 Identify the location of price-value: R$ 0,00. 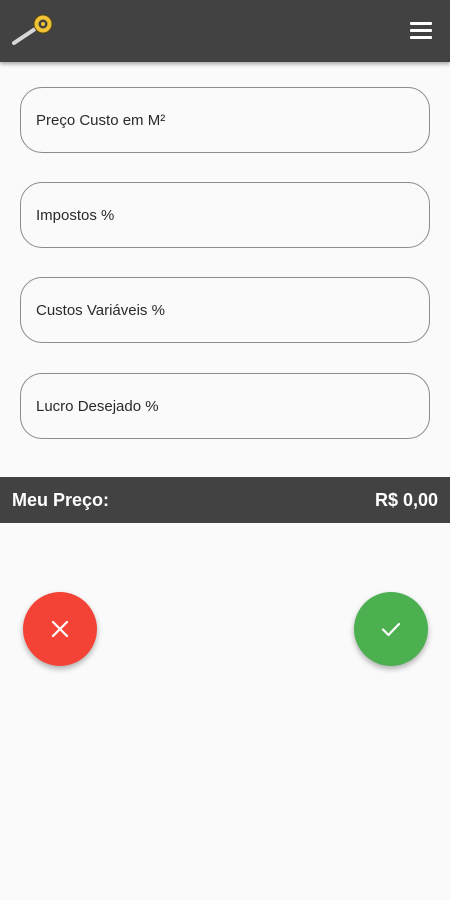
(406, 499).